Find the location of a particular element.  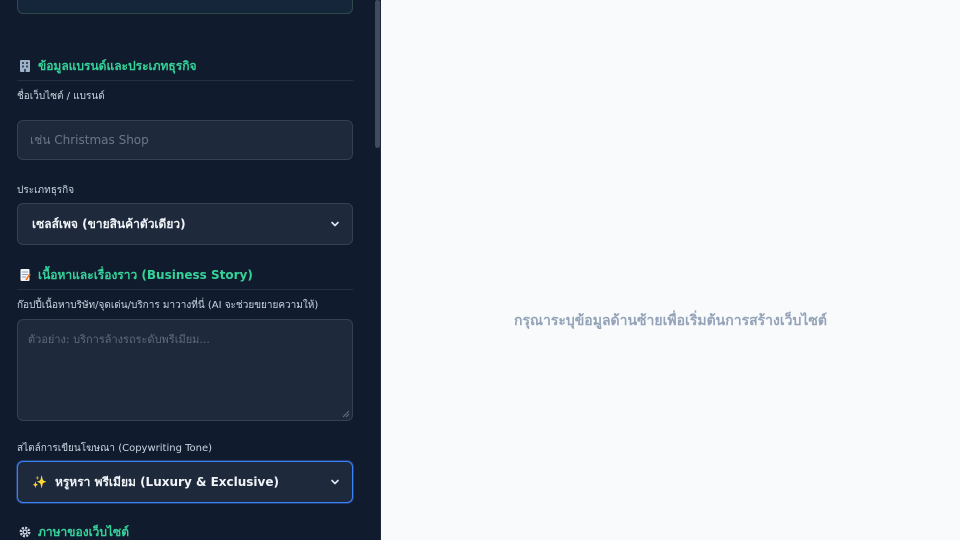

section-title-text: ข้อมูลแบรนด์และประเภทธุรกิจ is located at coordinates (117, 65).